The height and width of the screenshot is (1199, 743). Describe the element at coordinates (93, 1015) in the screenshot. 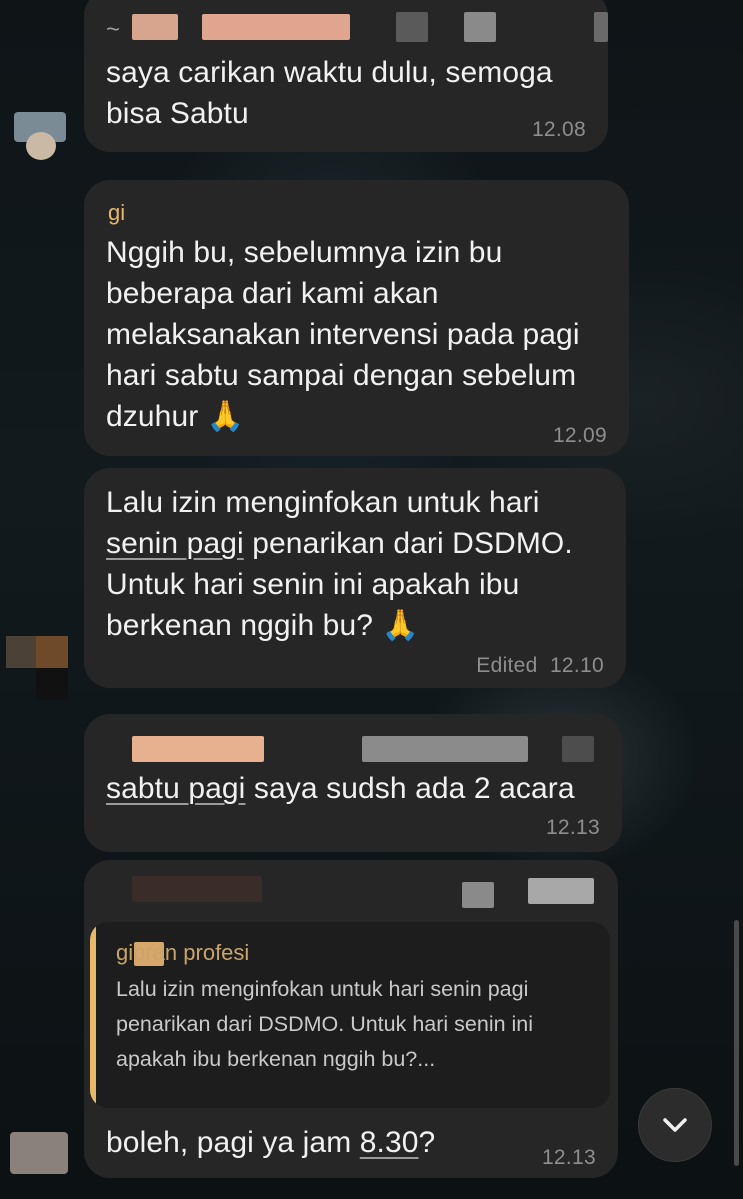

I see `quote-accent-bar` at that location.